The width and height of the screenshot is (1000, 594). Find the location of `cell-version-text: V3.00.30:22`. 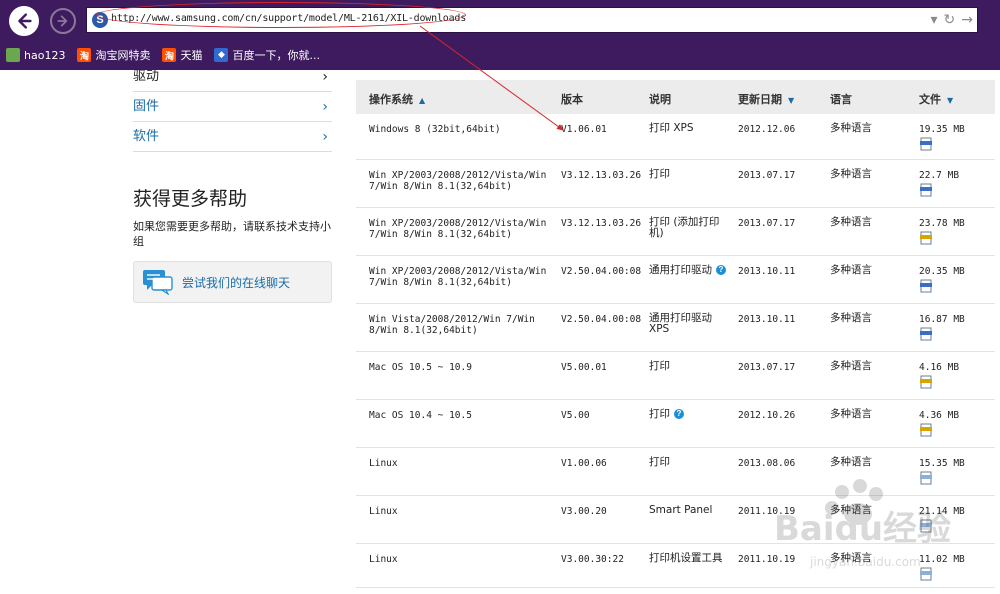

cell-version-text: V3.00.30:22 is located at coordinates (592, 559).